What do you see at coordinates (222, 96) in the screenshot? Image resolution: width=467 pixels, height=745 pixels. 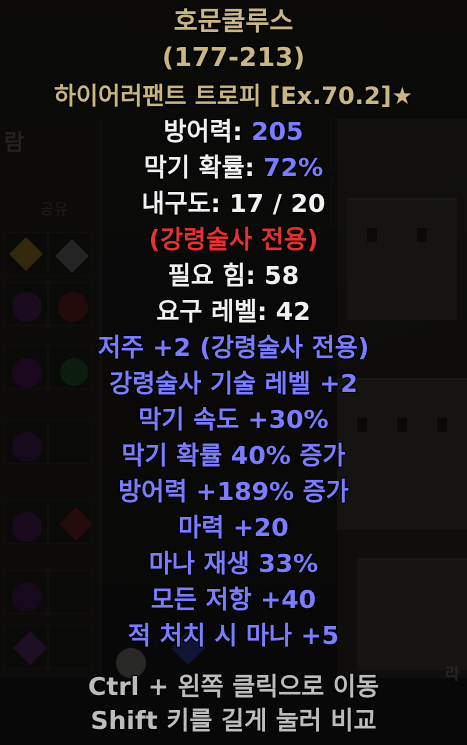 I see `base-type-text: 하이어러팬트 트로피 [Ex.70.2]` at bounding box center [222, 96].